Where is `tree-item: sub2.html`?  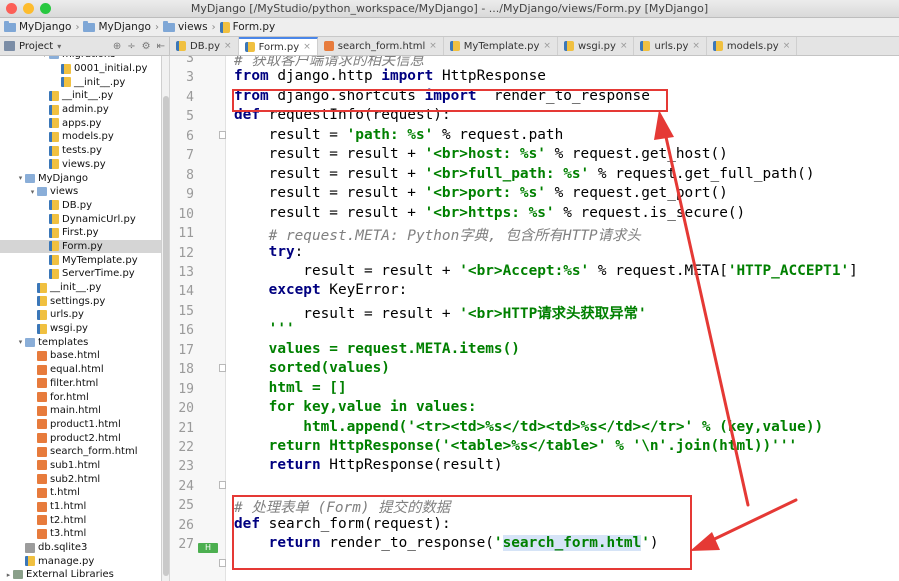 tree-item: sub2.html is located at coordinates (80, 479).